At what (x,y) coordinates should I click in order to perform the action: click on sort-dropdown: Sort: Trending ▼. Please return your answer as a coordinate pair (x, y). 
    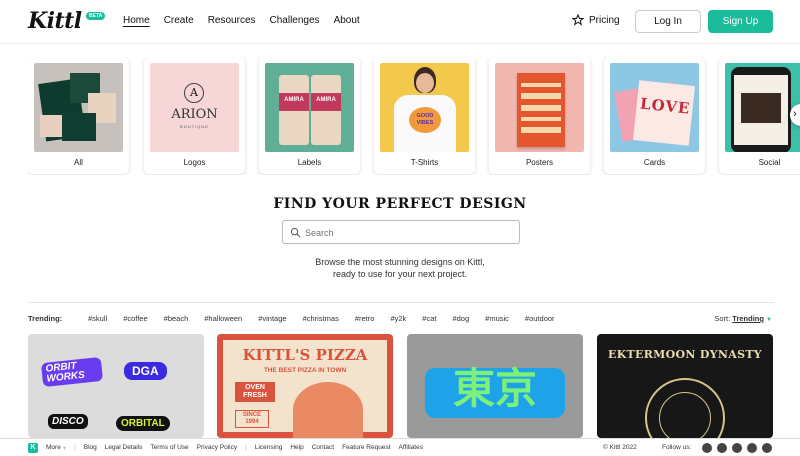
    Looking at the image, I should click on (743, 318).